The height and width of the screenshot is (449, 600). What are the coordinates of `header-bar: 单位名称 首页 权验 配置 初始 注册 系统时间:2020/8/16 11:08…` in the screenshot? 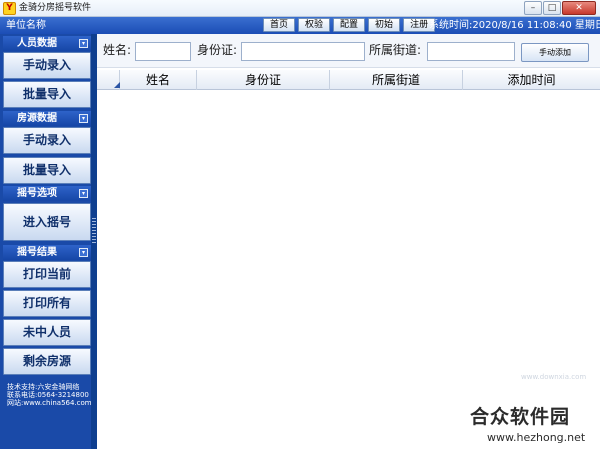 It's located at (300, 25).